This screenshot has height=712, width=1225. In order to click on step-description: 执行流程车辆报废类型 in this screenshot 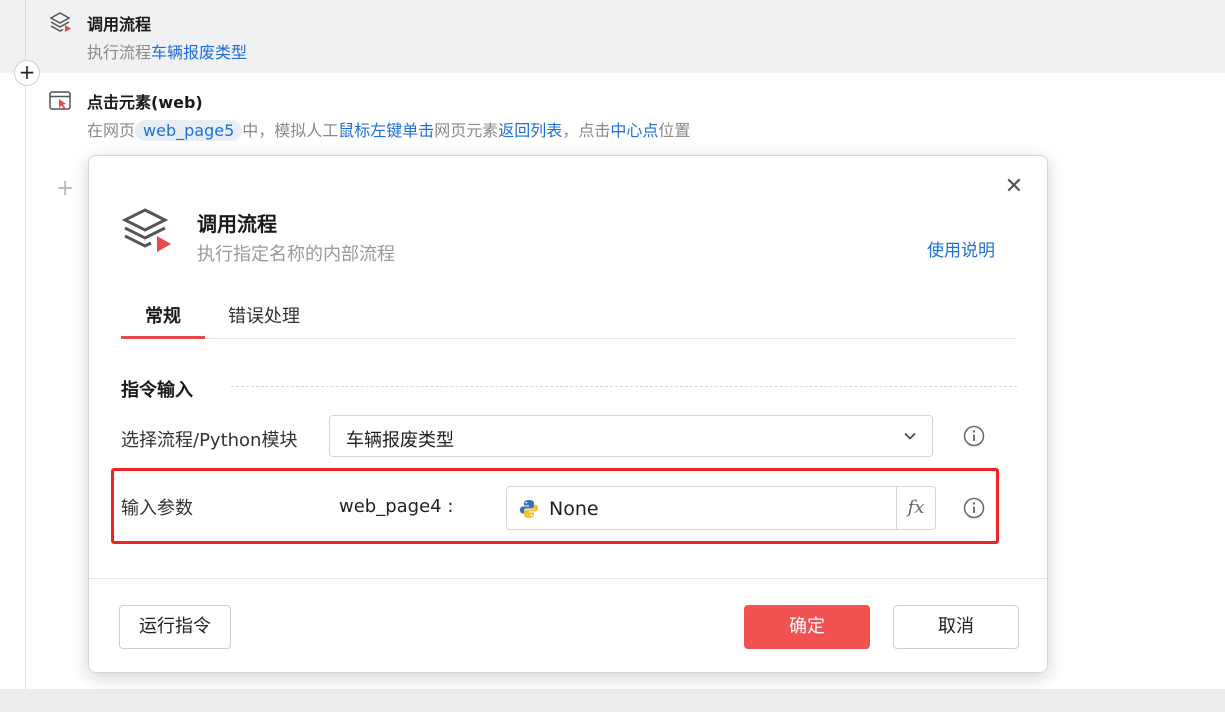, I will do `click(167, 51)`.